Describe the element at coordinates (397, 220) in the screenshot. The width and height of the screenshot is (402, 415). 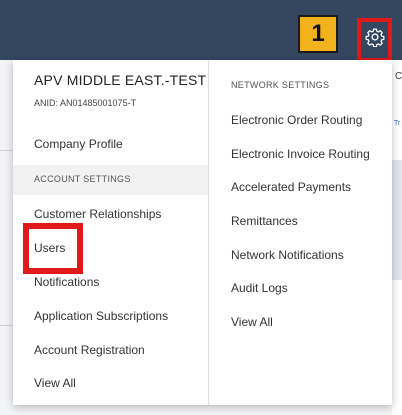
I see `background-thumbnail` at that location.